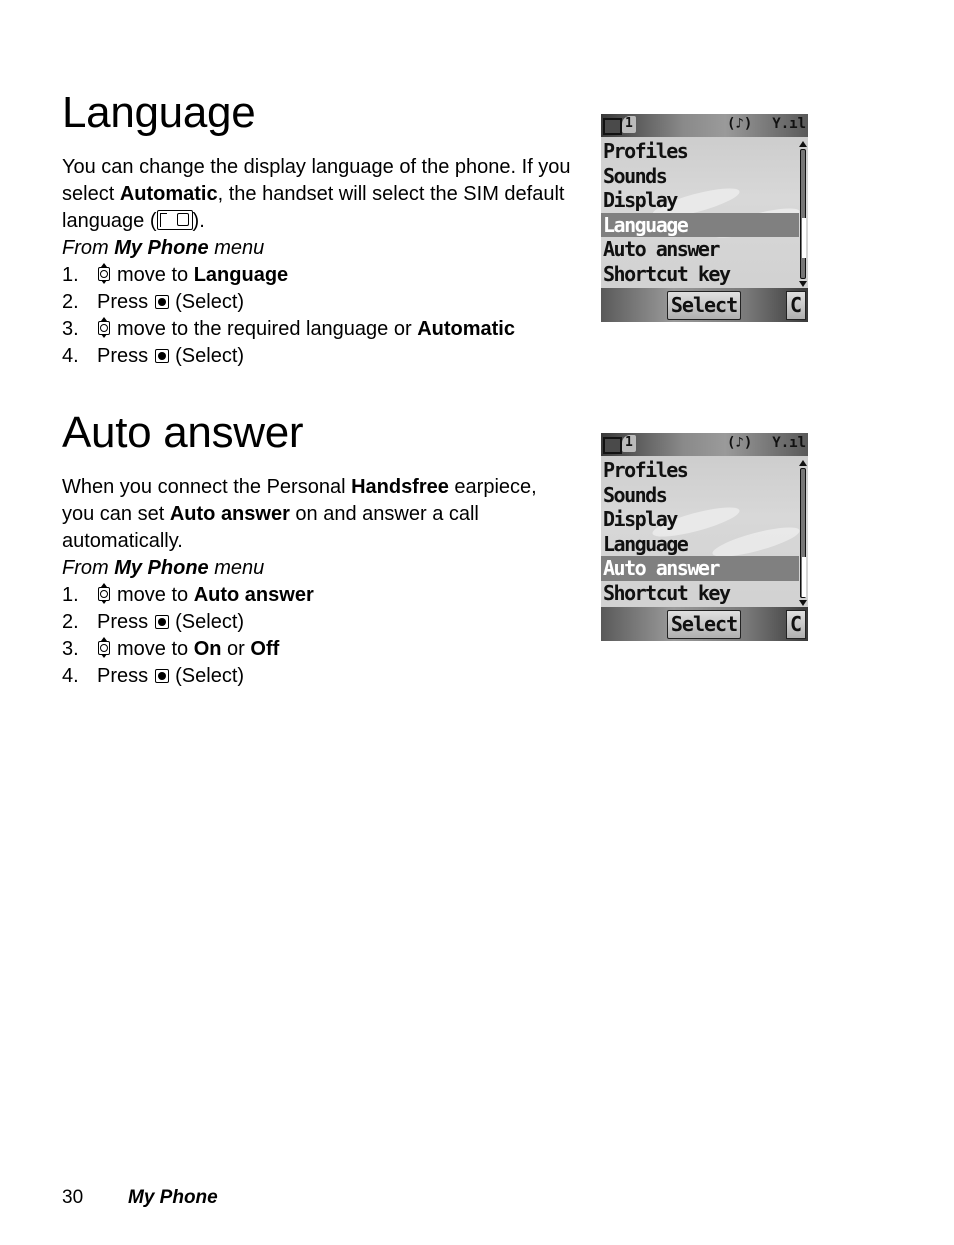 This screenshot has width=954, height=1245. Describe the element at coordinates (322, 622) in the screenshot. I see `step-item: 2. Press (Select)` at that location.